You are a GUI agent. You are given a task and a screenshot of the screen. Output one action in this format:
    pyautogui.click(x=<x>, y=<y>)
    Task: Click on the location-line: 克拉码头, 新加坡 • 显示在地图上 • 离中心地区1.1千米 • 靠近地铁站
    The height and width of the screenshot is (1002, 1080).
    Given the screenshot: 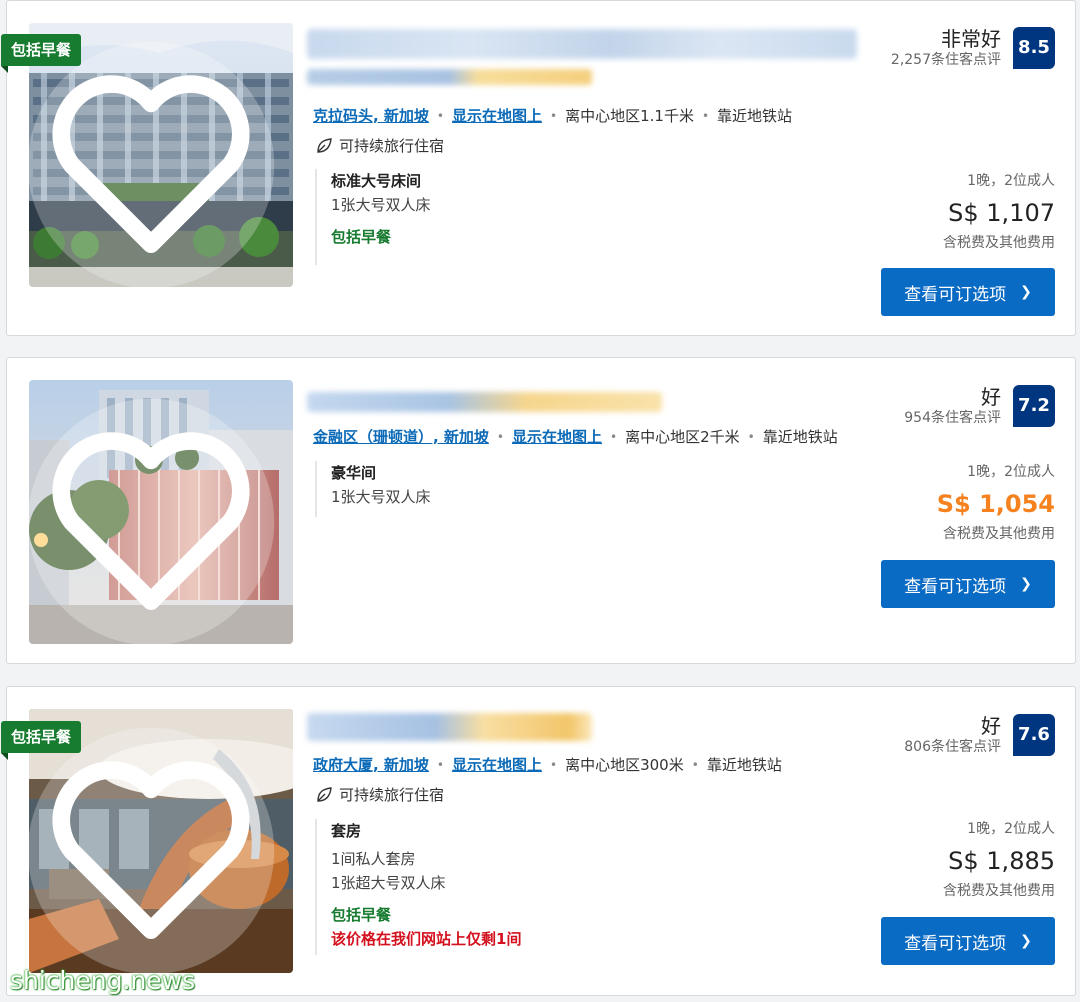 What is the action you would take?
    pyautogui.click(x=552, y=115)
    